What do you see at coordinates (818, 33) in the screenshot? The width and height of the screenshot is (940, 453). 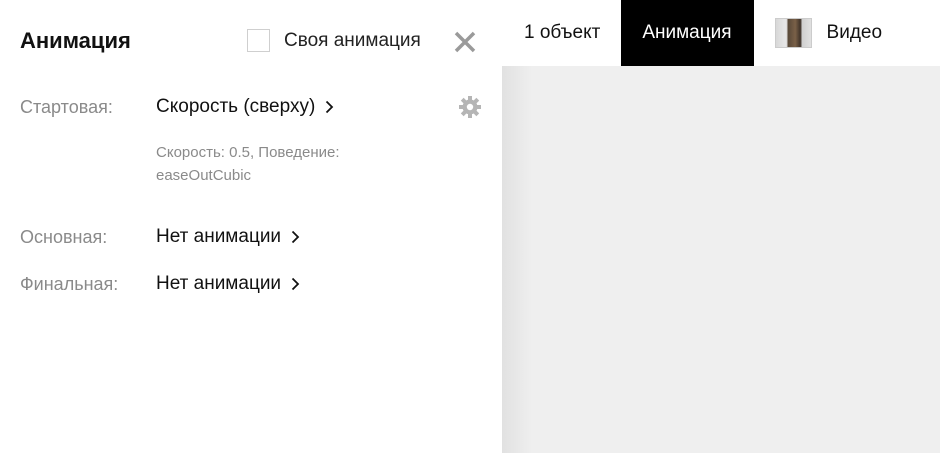 I see `tab-video: Видео` at bounding box center [818, 33].